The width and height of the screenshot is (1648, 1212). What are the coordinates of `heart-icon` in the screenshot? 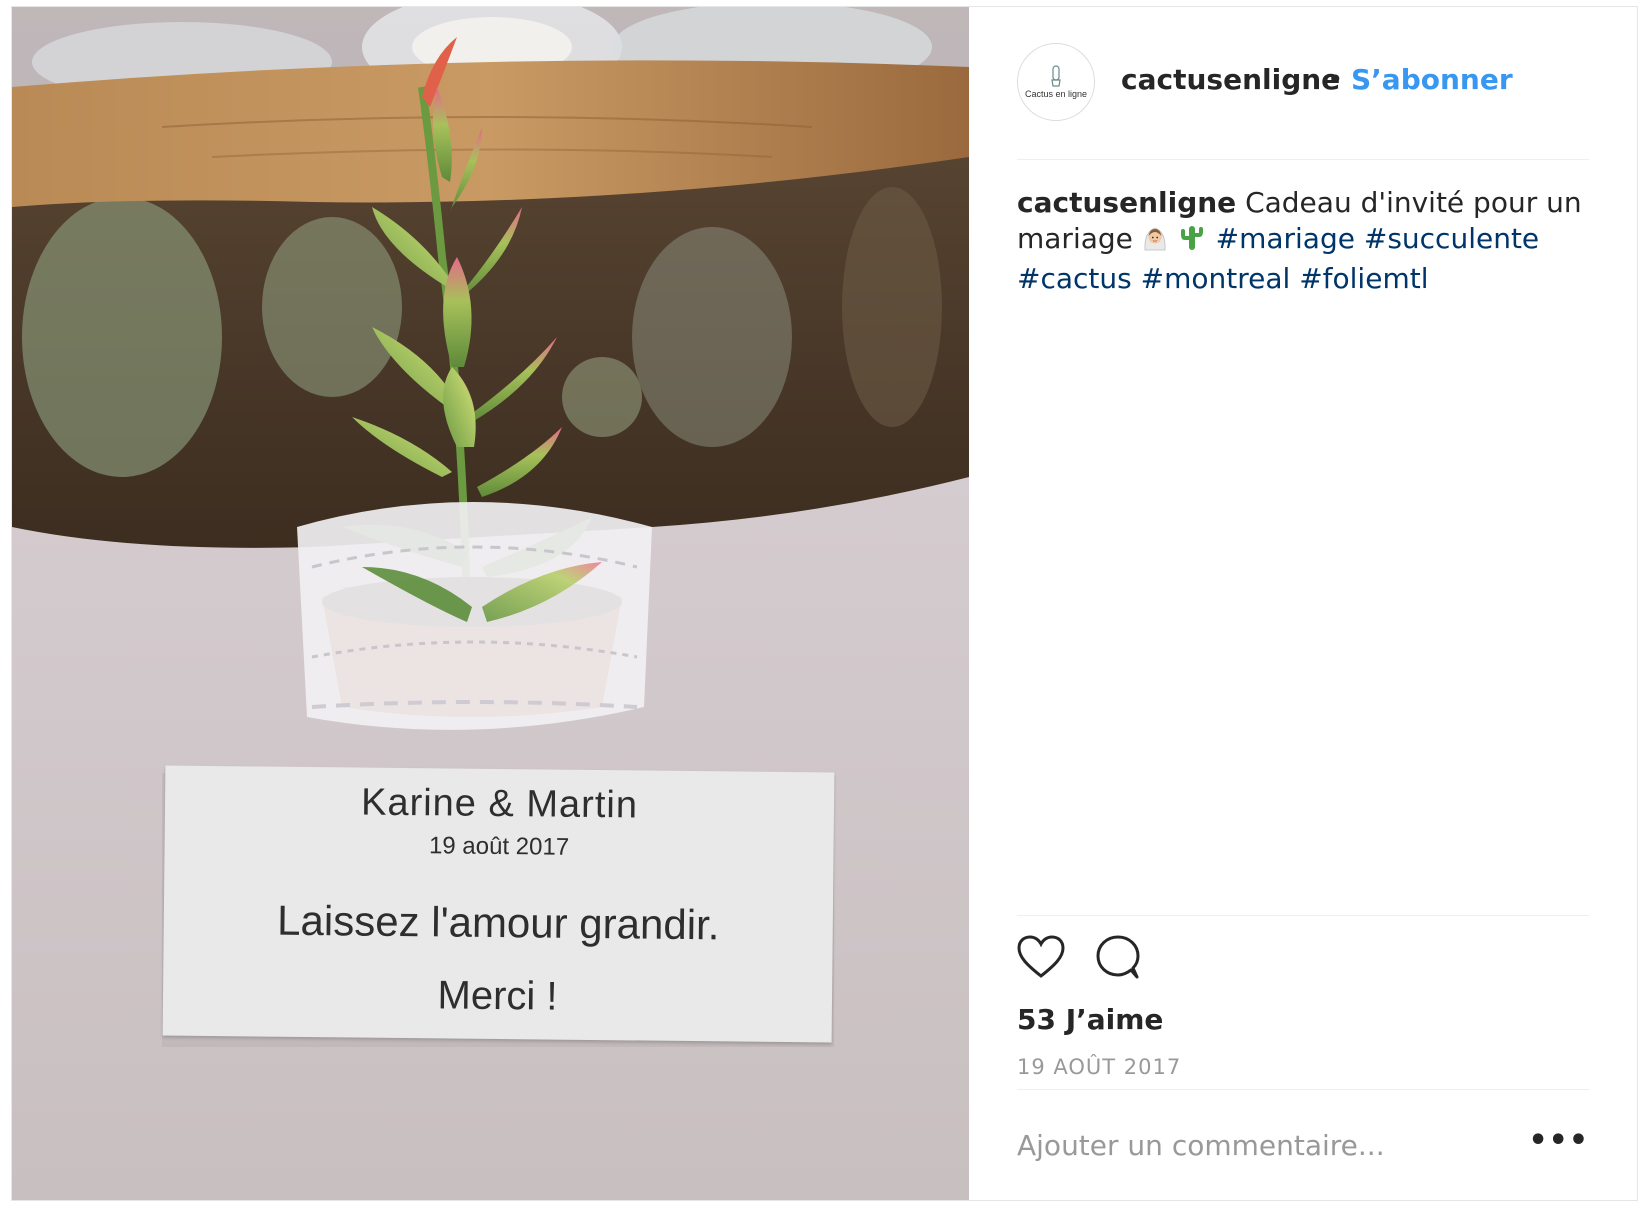 It's located at (1041, 959).